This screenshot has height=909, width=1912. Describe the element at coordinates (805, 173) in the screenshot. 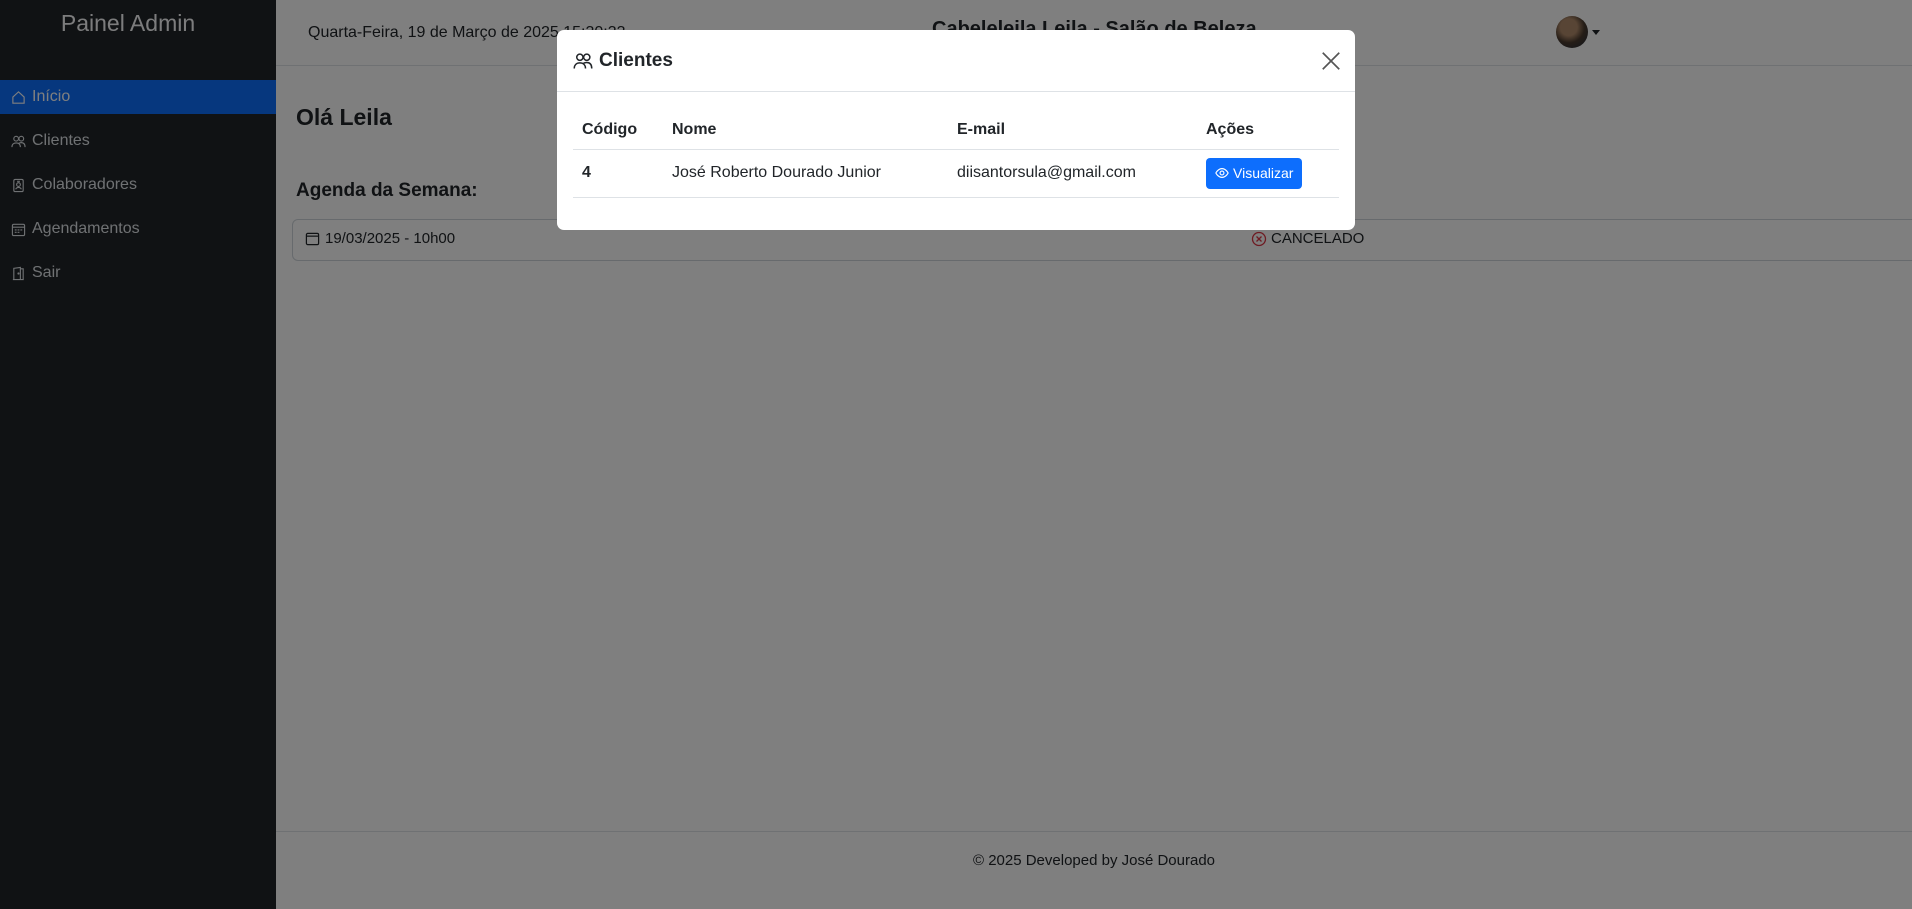

I see `client-name: José Roberto Dourado Junior` at that location.